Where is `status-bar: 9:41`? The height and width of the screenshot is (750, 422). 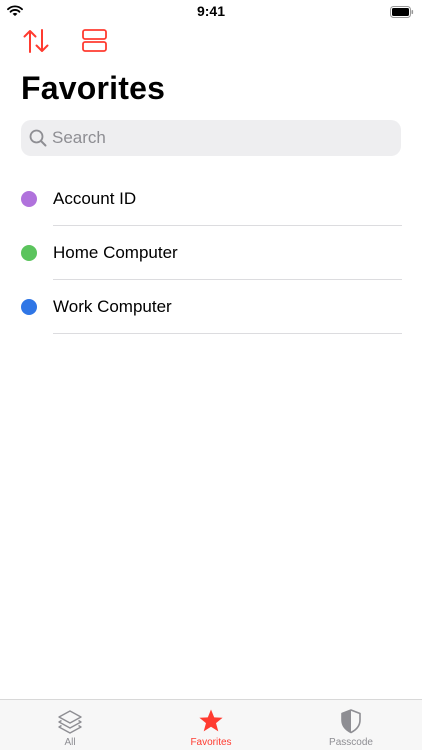 status-bar: 9:41 is located at coordinates (211, 11).